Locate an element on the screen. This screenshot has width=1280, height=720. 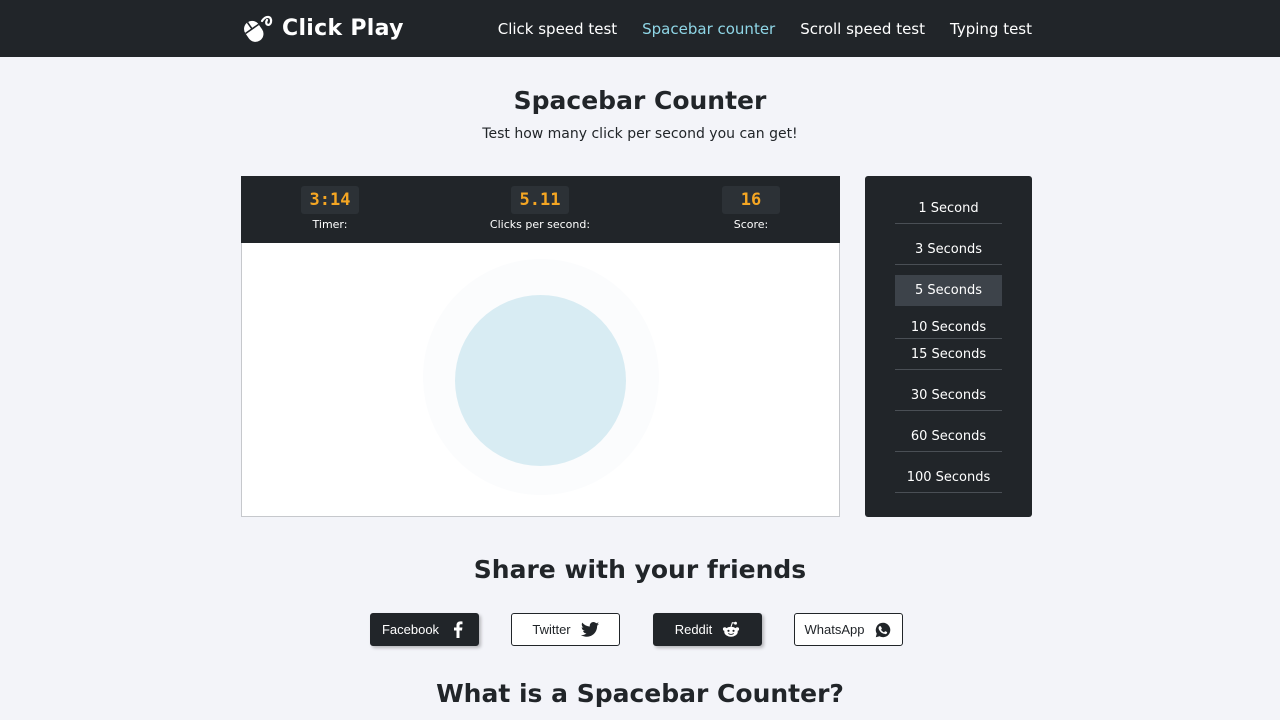
nav-link-click-speed-test: Click speed test is located at coordinates (557, 29).